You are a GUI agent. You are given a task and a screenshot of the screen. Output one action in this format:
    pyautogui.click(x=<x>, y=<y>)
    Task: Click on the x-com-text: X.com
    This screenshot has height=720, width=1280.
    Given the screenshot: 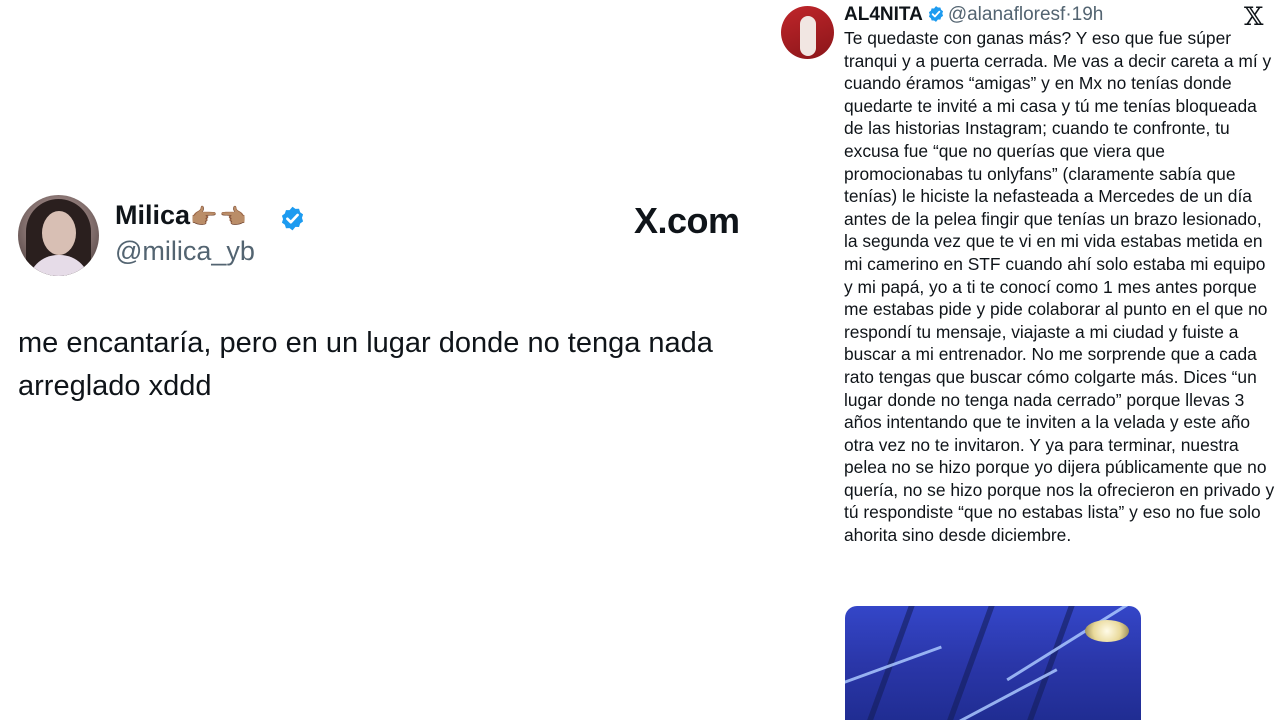 What is the action you would take?
    pyautogui.click(x=687, y=220)
    